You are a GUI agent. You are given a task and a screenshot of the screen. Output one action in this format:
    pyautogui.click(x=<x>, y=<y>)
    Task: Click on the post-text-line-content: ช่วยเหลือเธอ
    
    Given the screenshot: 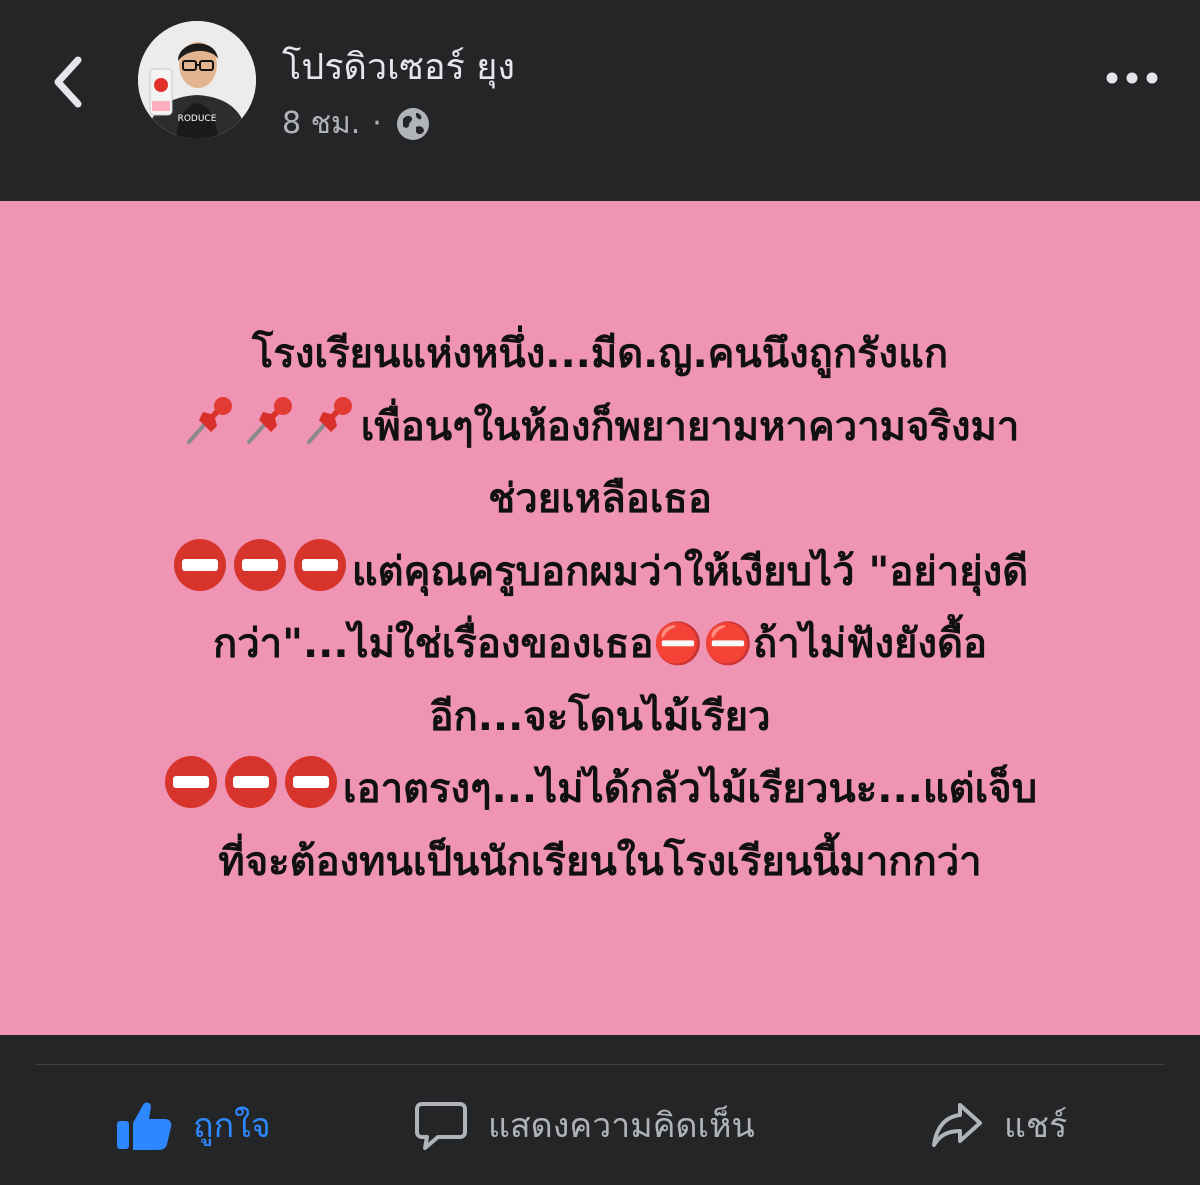 What is the action you would take?
    pyautogui.click(x=600, y=499)
    